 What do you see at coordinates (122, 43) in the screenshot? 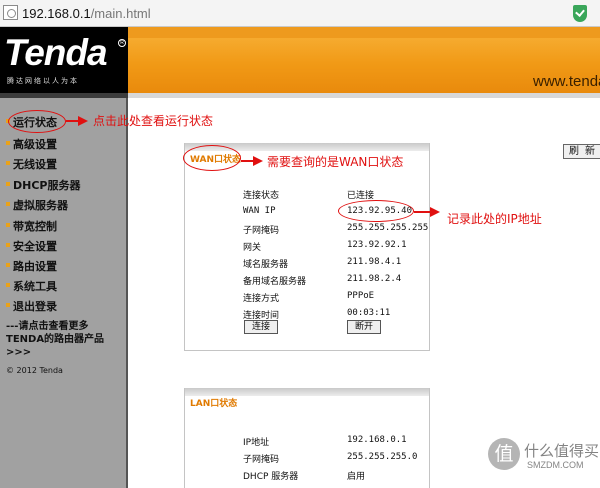
I see `registered-mark-icon: R` at bounding box center [122, 43].